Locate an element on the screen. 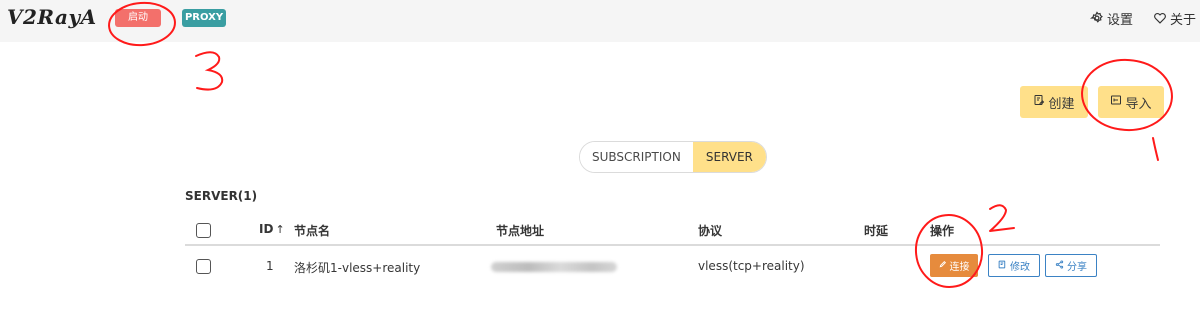  heart-icon is located at coordinates (1160, 18).